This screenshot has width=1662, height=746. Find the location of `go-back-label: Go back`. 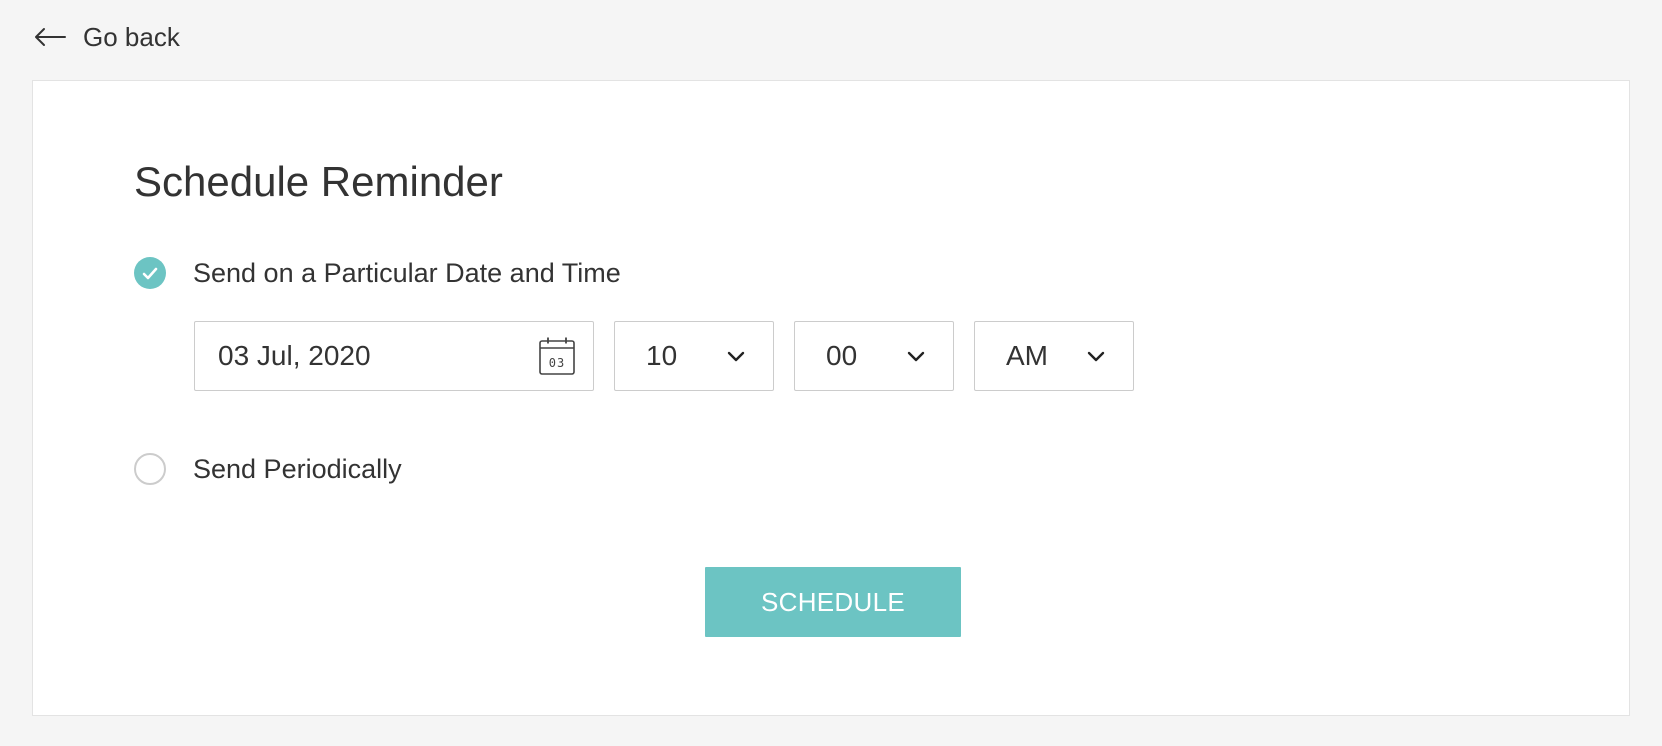

go-back-label: Go back is located at coordinates (131, 36).